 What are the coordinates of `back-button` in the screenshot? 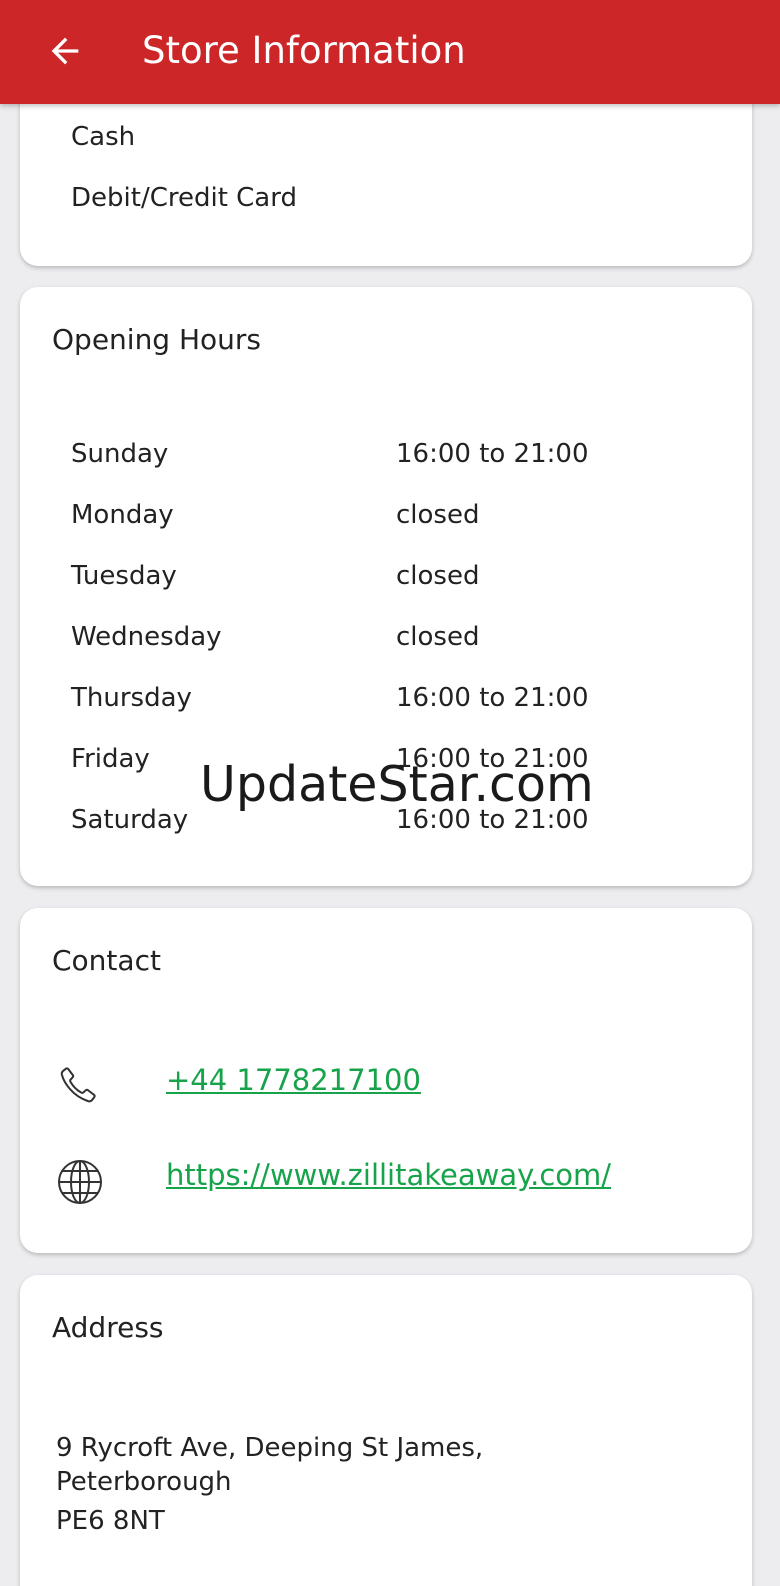 It's located at (65, 51).